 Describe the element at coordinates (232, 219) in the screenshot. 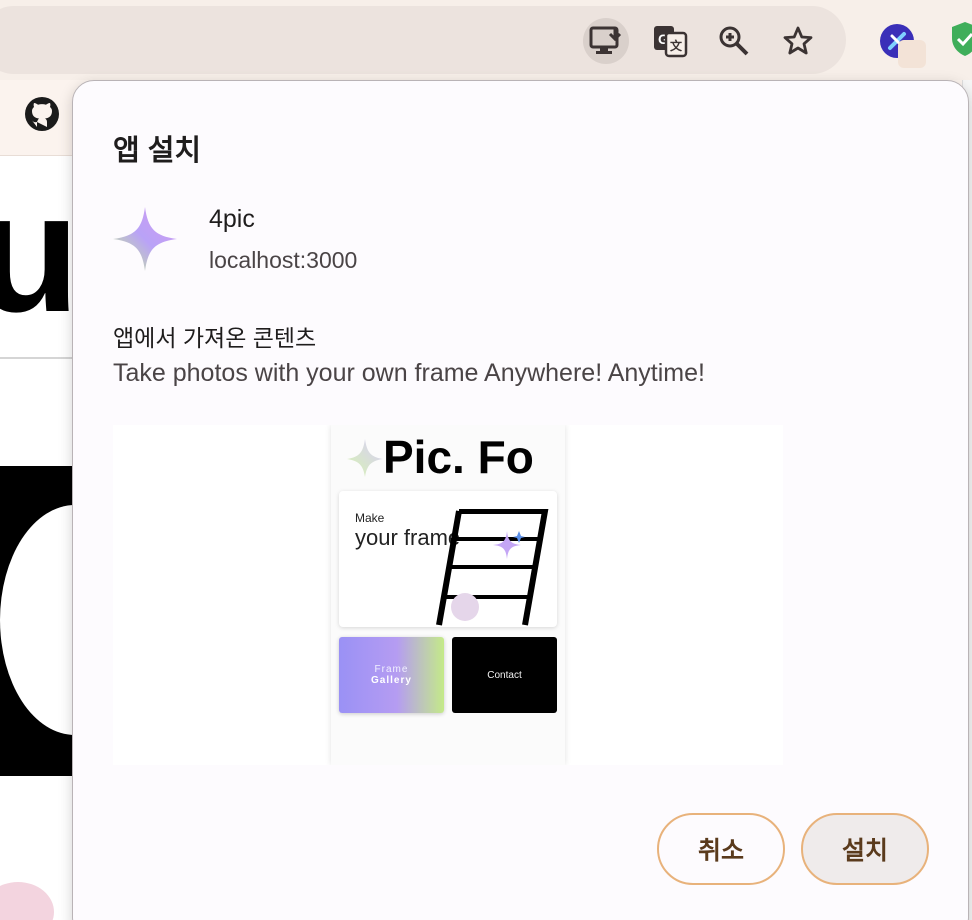

I see `app-name: 4pic` at that location.